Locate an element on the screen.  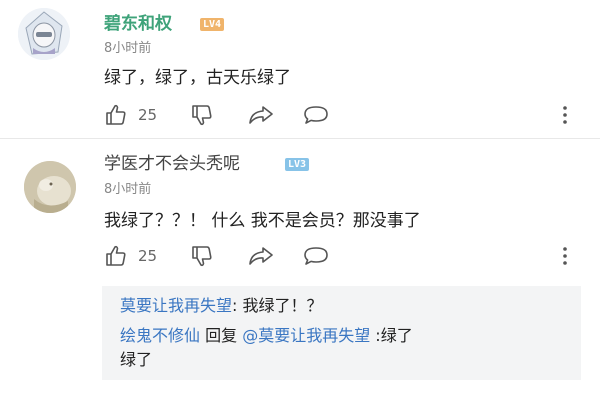
comment-text: 绿了，绿了，古天乐绿了 is located at coordinates (197, 78).